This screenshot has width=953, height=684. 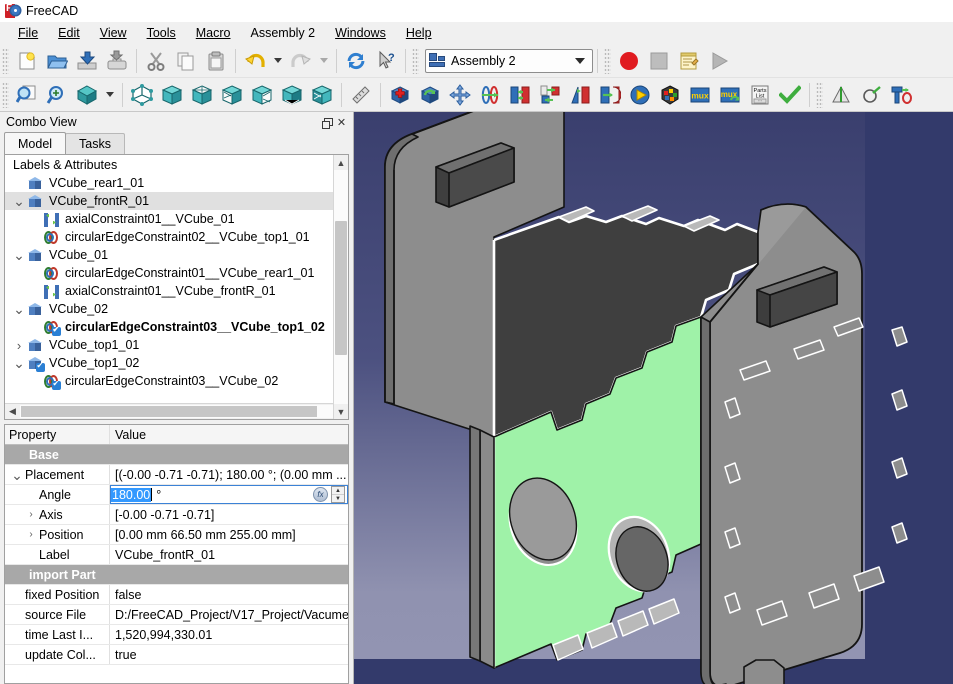 What do you see at coordinates (301, 61) in the screenshot?
I see `redo-button` at bounding box center [301, 61].